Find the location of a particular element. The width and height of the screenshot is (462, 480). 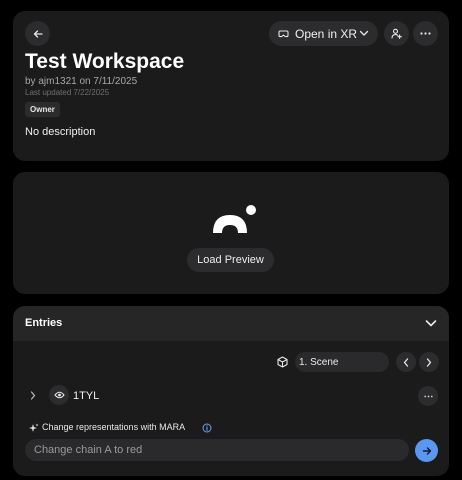

open-in-xr-button: Open in XR is located at coordinates (323, 33).